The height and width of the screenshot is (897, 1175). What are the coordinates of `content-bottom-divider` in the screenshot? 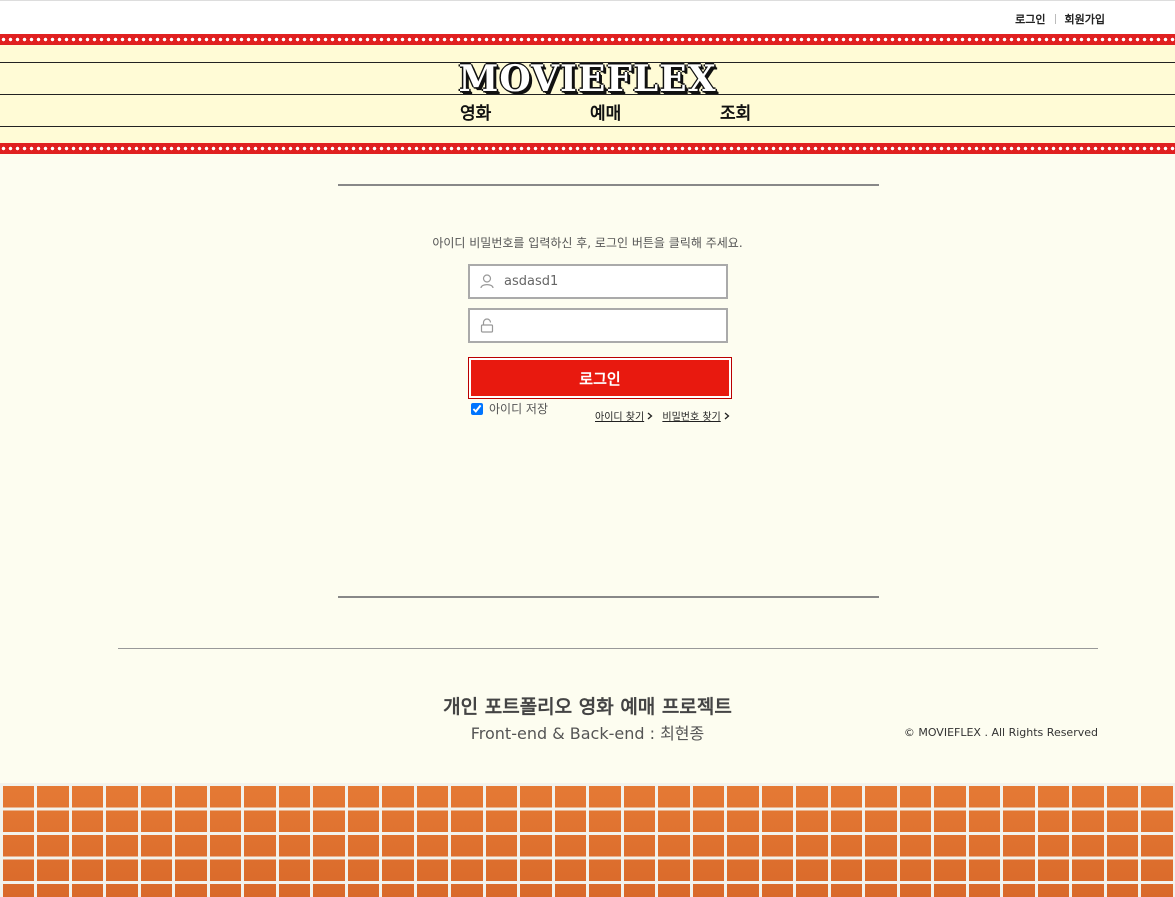 It's located at (608, 597).